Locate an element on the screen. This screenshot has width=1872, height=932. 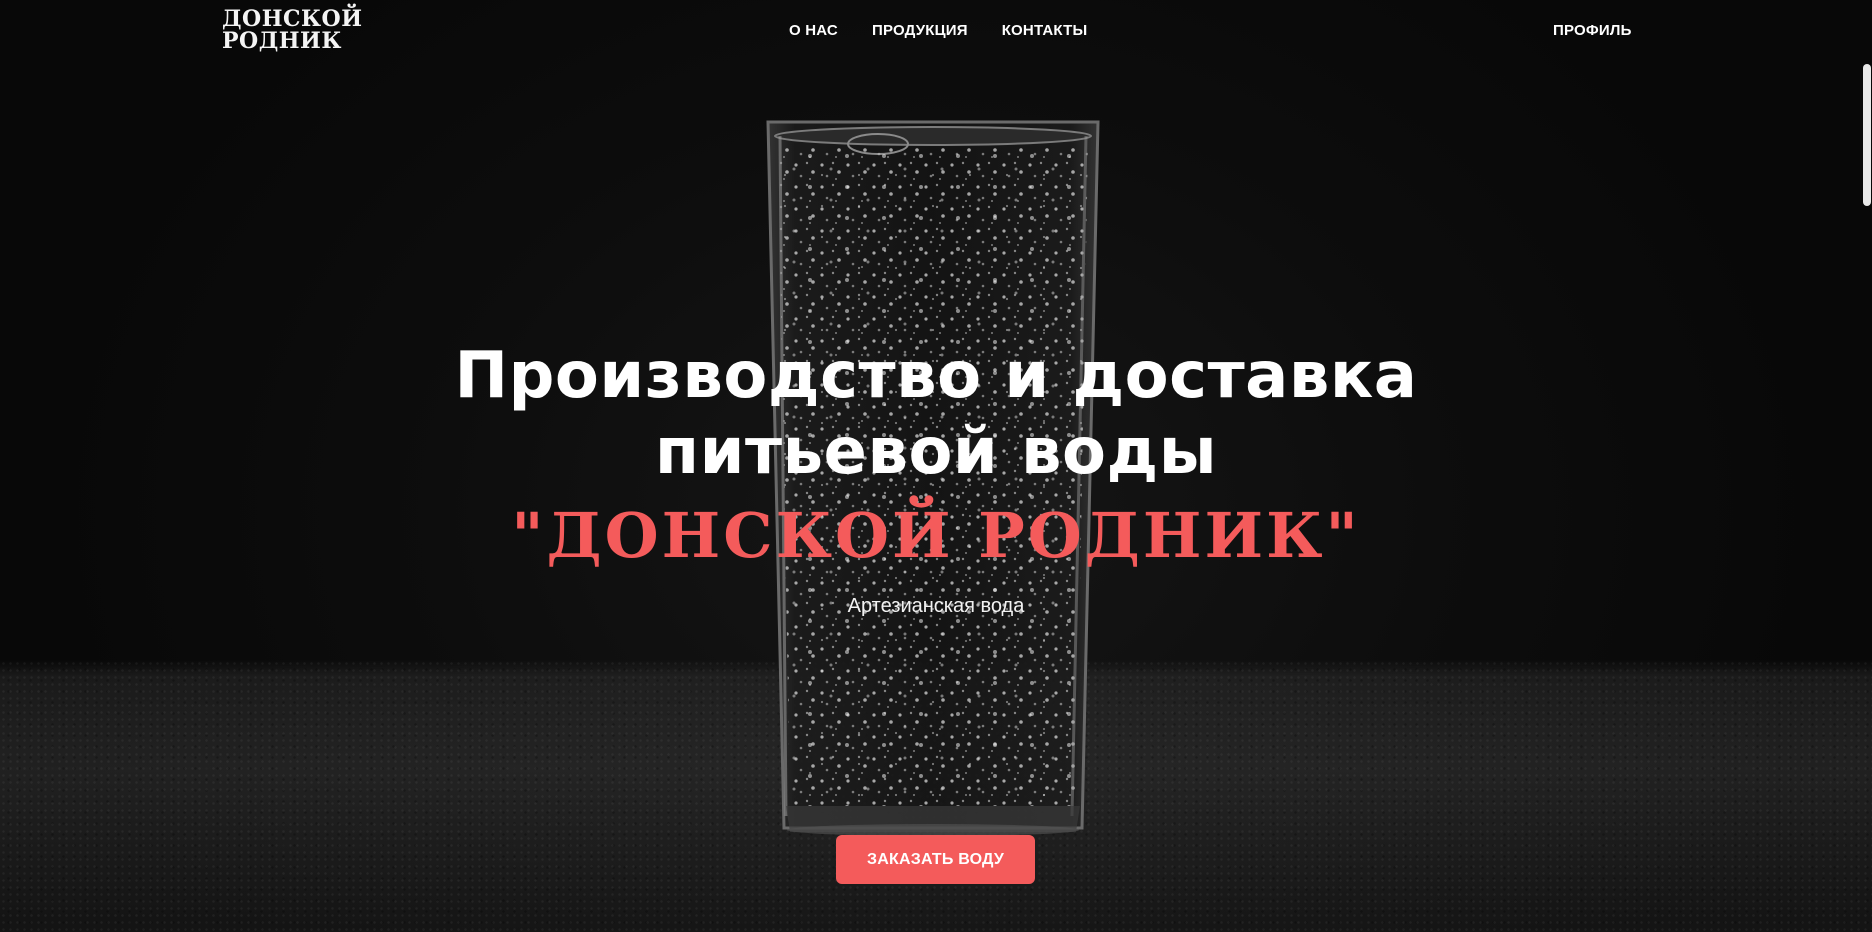
logo-line-2: Родник is located at coordinates (282, 41).